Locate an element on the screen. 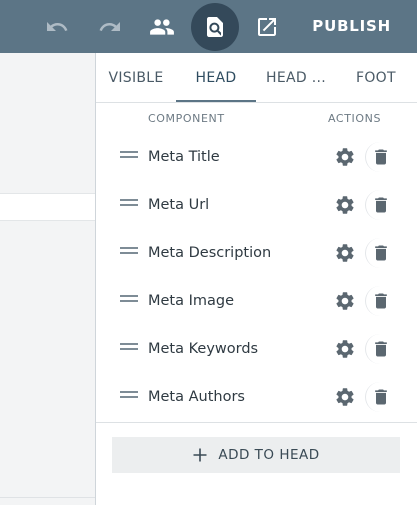  people-icon is located at coordinates (162, 27).